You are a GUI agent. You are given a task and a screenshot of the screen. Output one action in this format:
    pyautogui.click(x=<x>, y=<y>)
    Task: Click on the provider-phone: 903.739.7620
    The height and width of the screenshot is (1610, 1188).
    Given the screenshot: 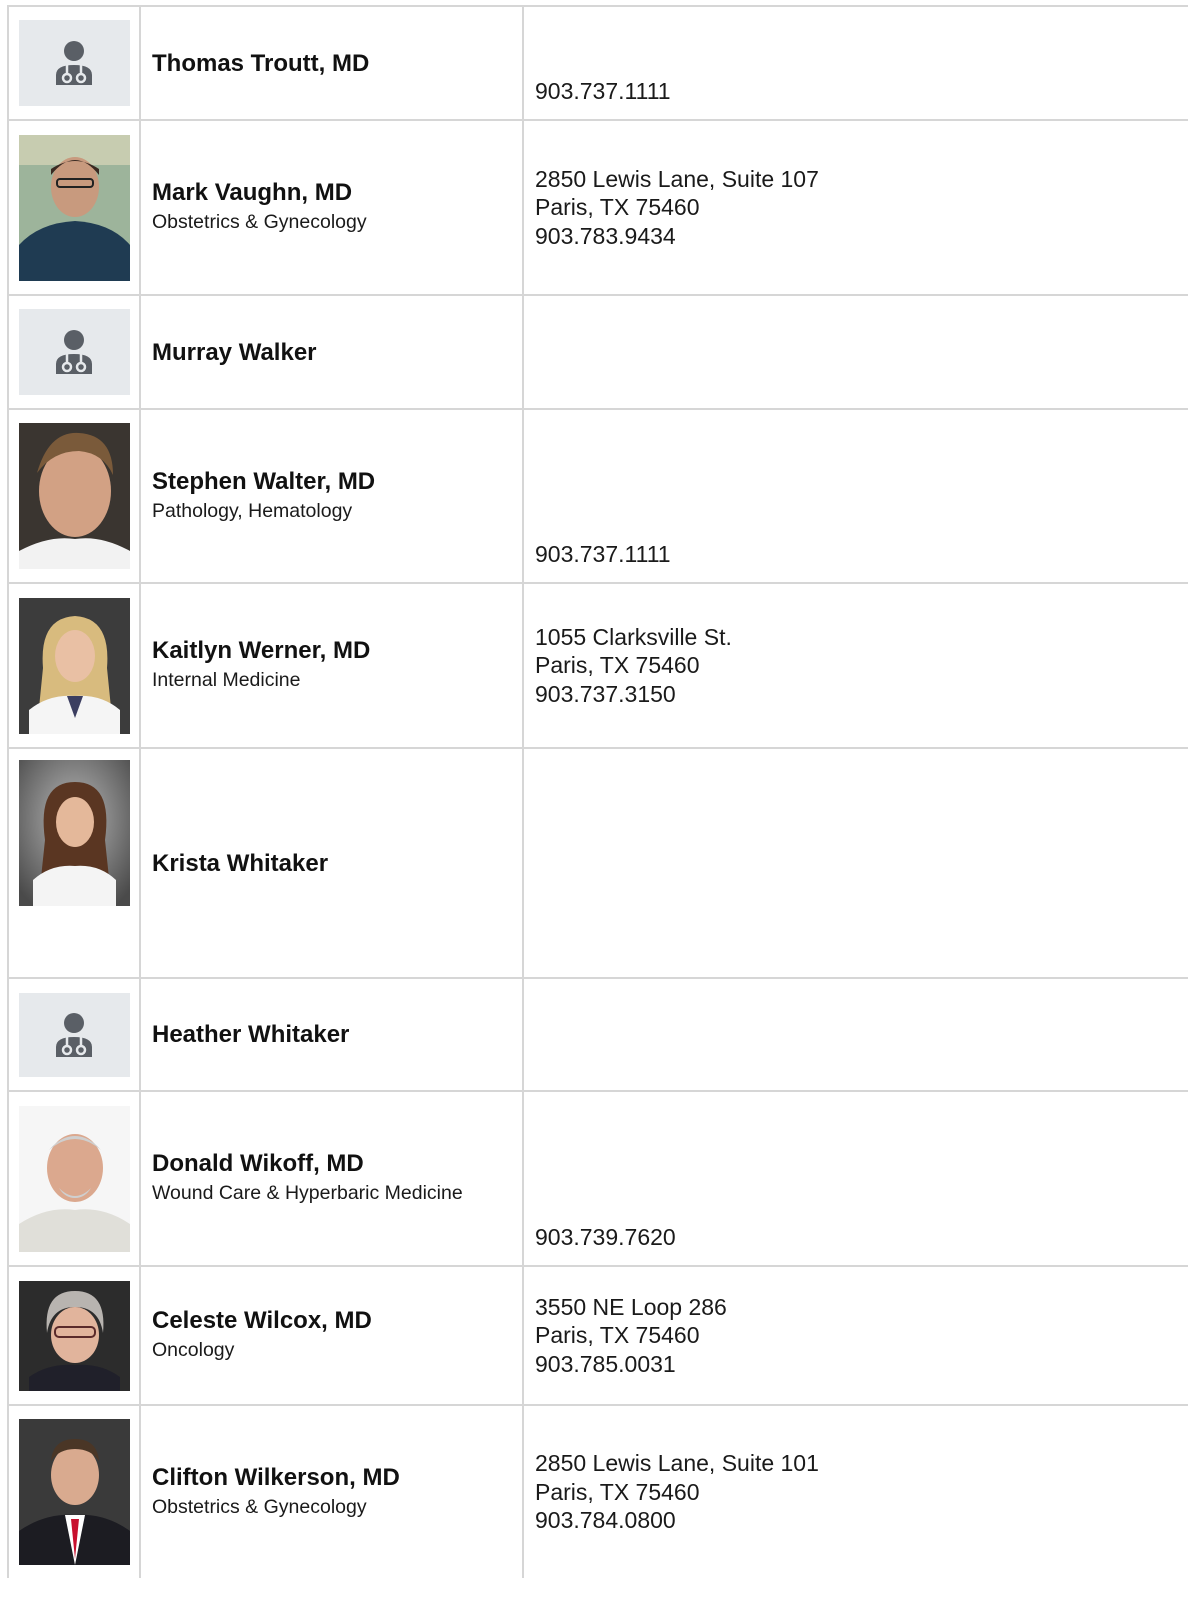 What is the action you would take?
    pyautogui.click(x=861, y=1237)
    